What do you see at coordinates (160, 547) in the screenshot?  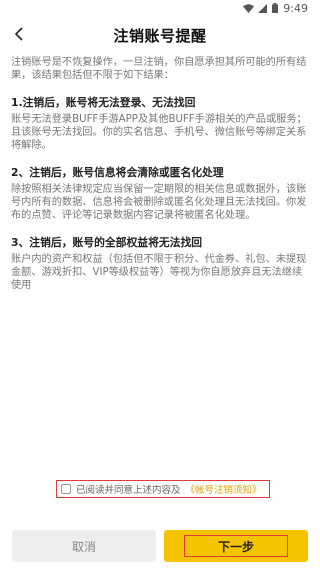 I see `button-row: 取消 下一步` at bounding box center [160, 547].